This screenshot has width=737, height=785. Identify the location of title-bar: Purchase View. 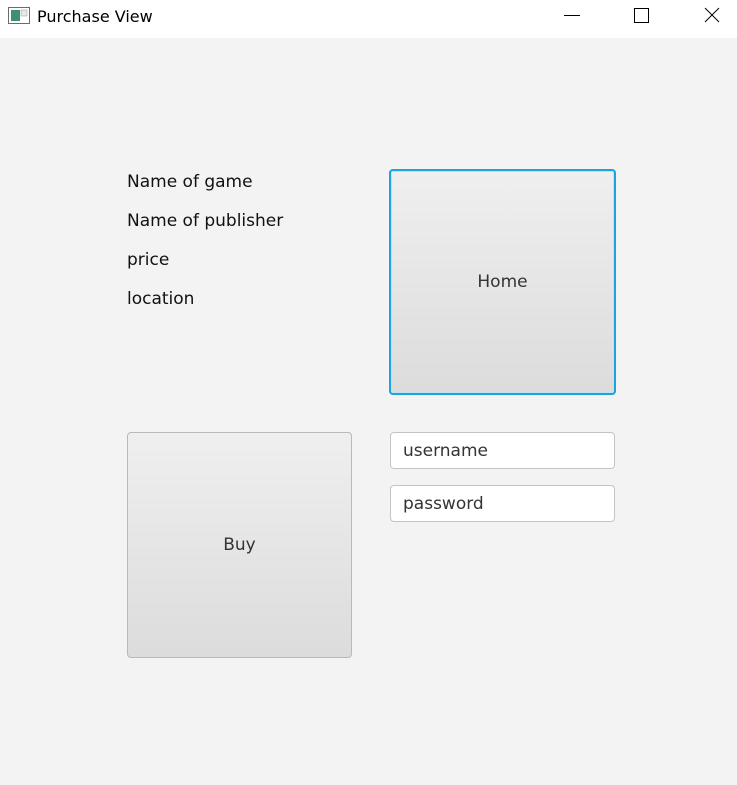
(368, 19).